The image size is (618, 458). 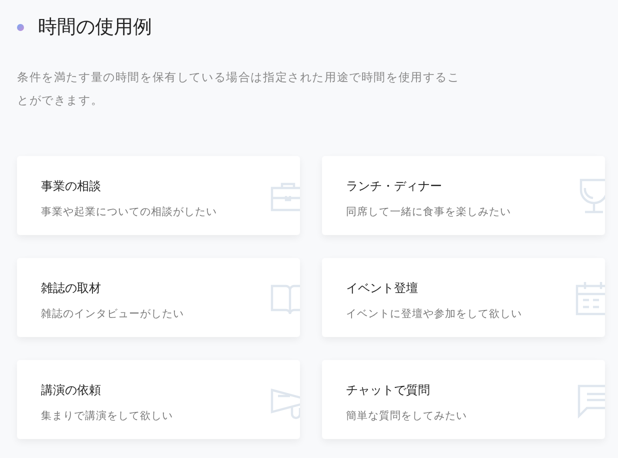 I want to click on bullet-dot, so click(x=20, y=27).